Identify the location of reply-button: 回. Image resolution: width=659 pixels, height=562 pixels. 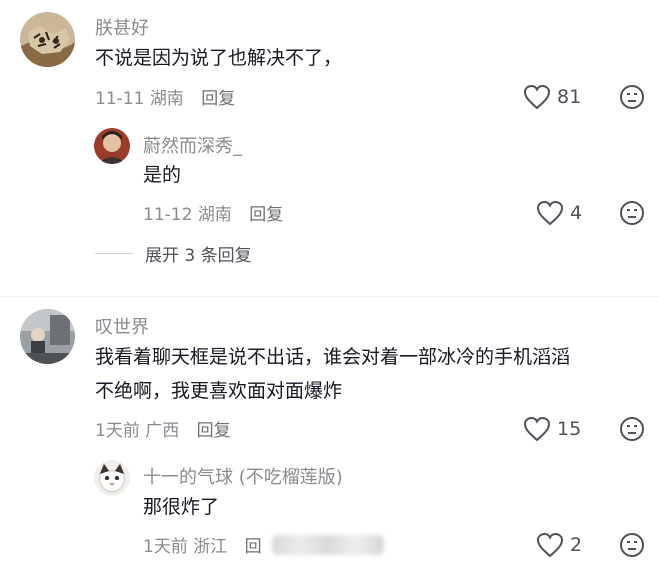
(253, 547).